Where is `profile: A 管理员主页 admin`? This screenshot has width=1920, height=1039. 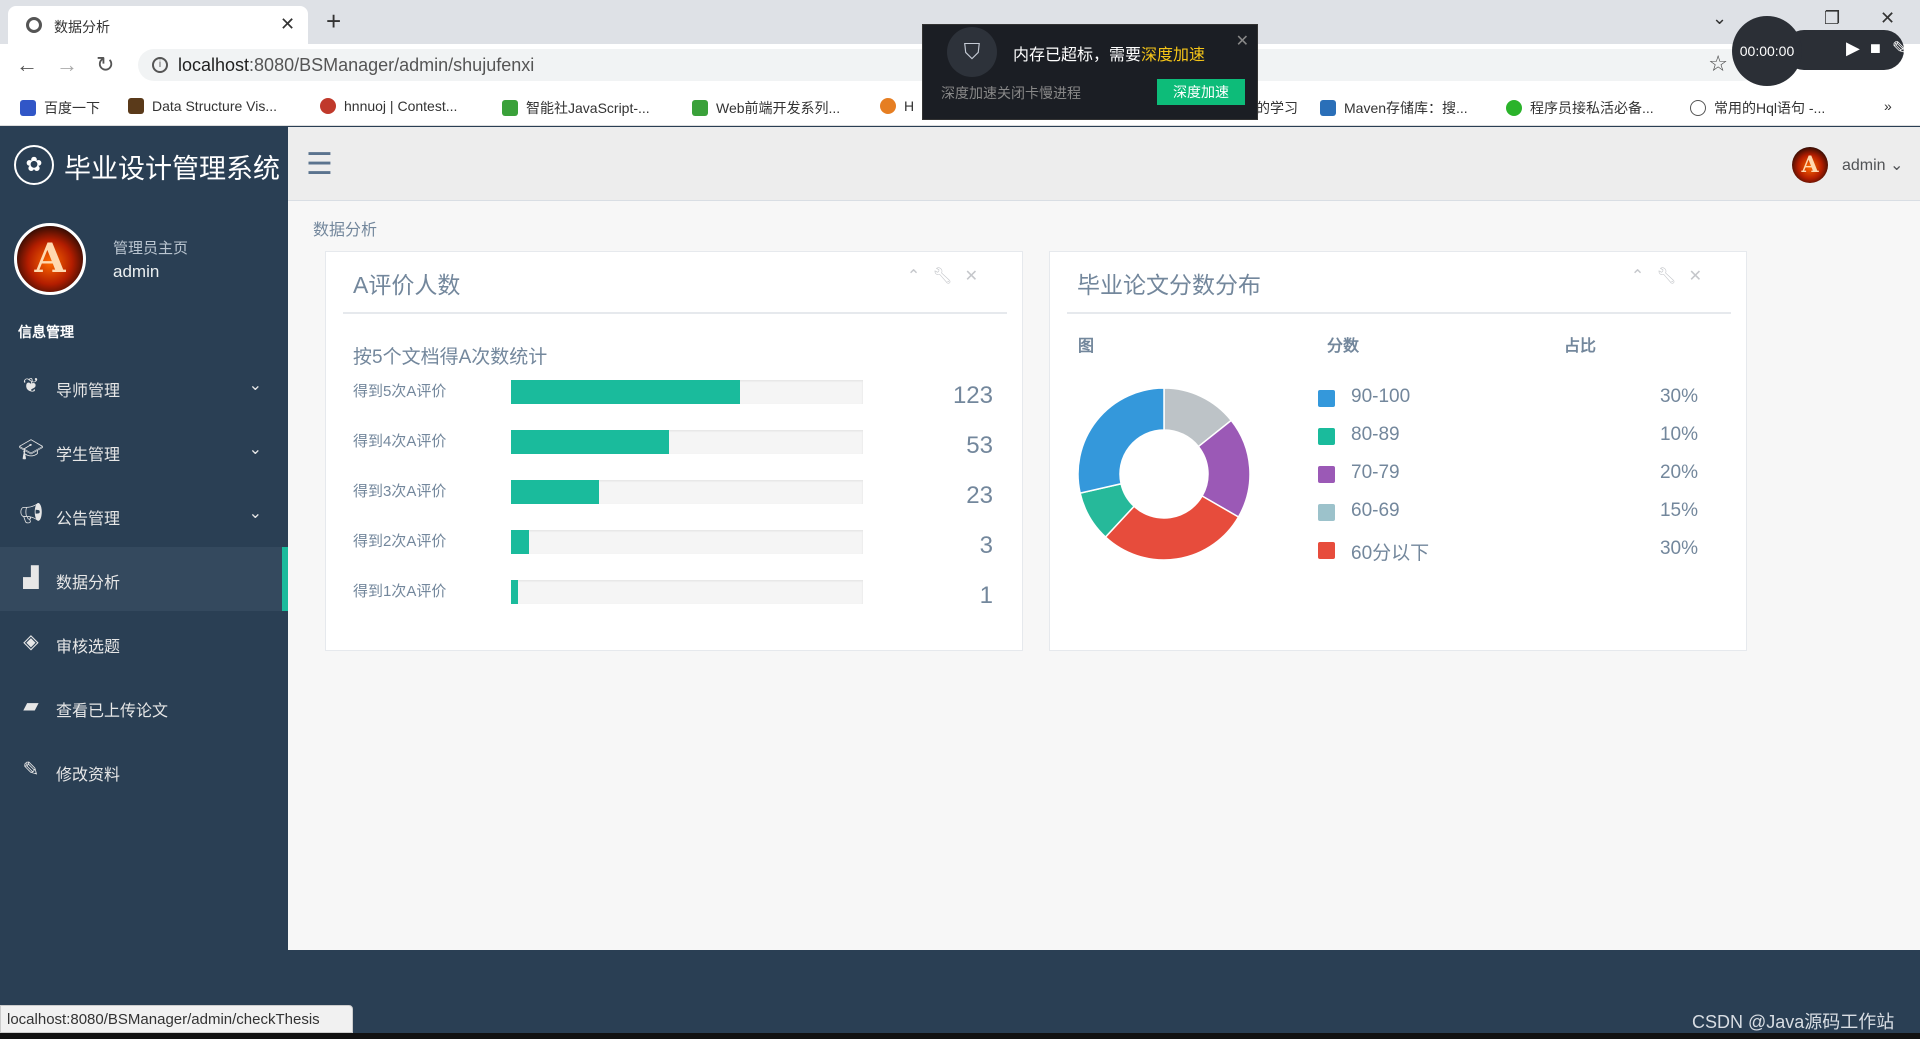 profile: A 管理员主页 admin is located at coordinates (144, 263).